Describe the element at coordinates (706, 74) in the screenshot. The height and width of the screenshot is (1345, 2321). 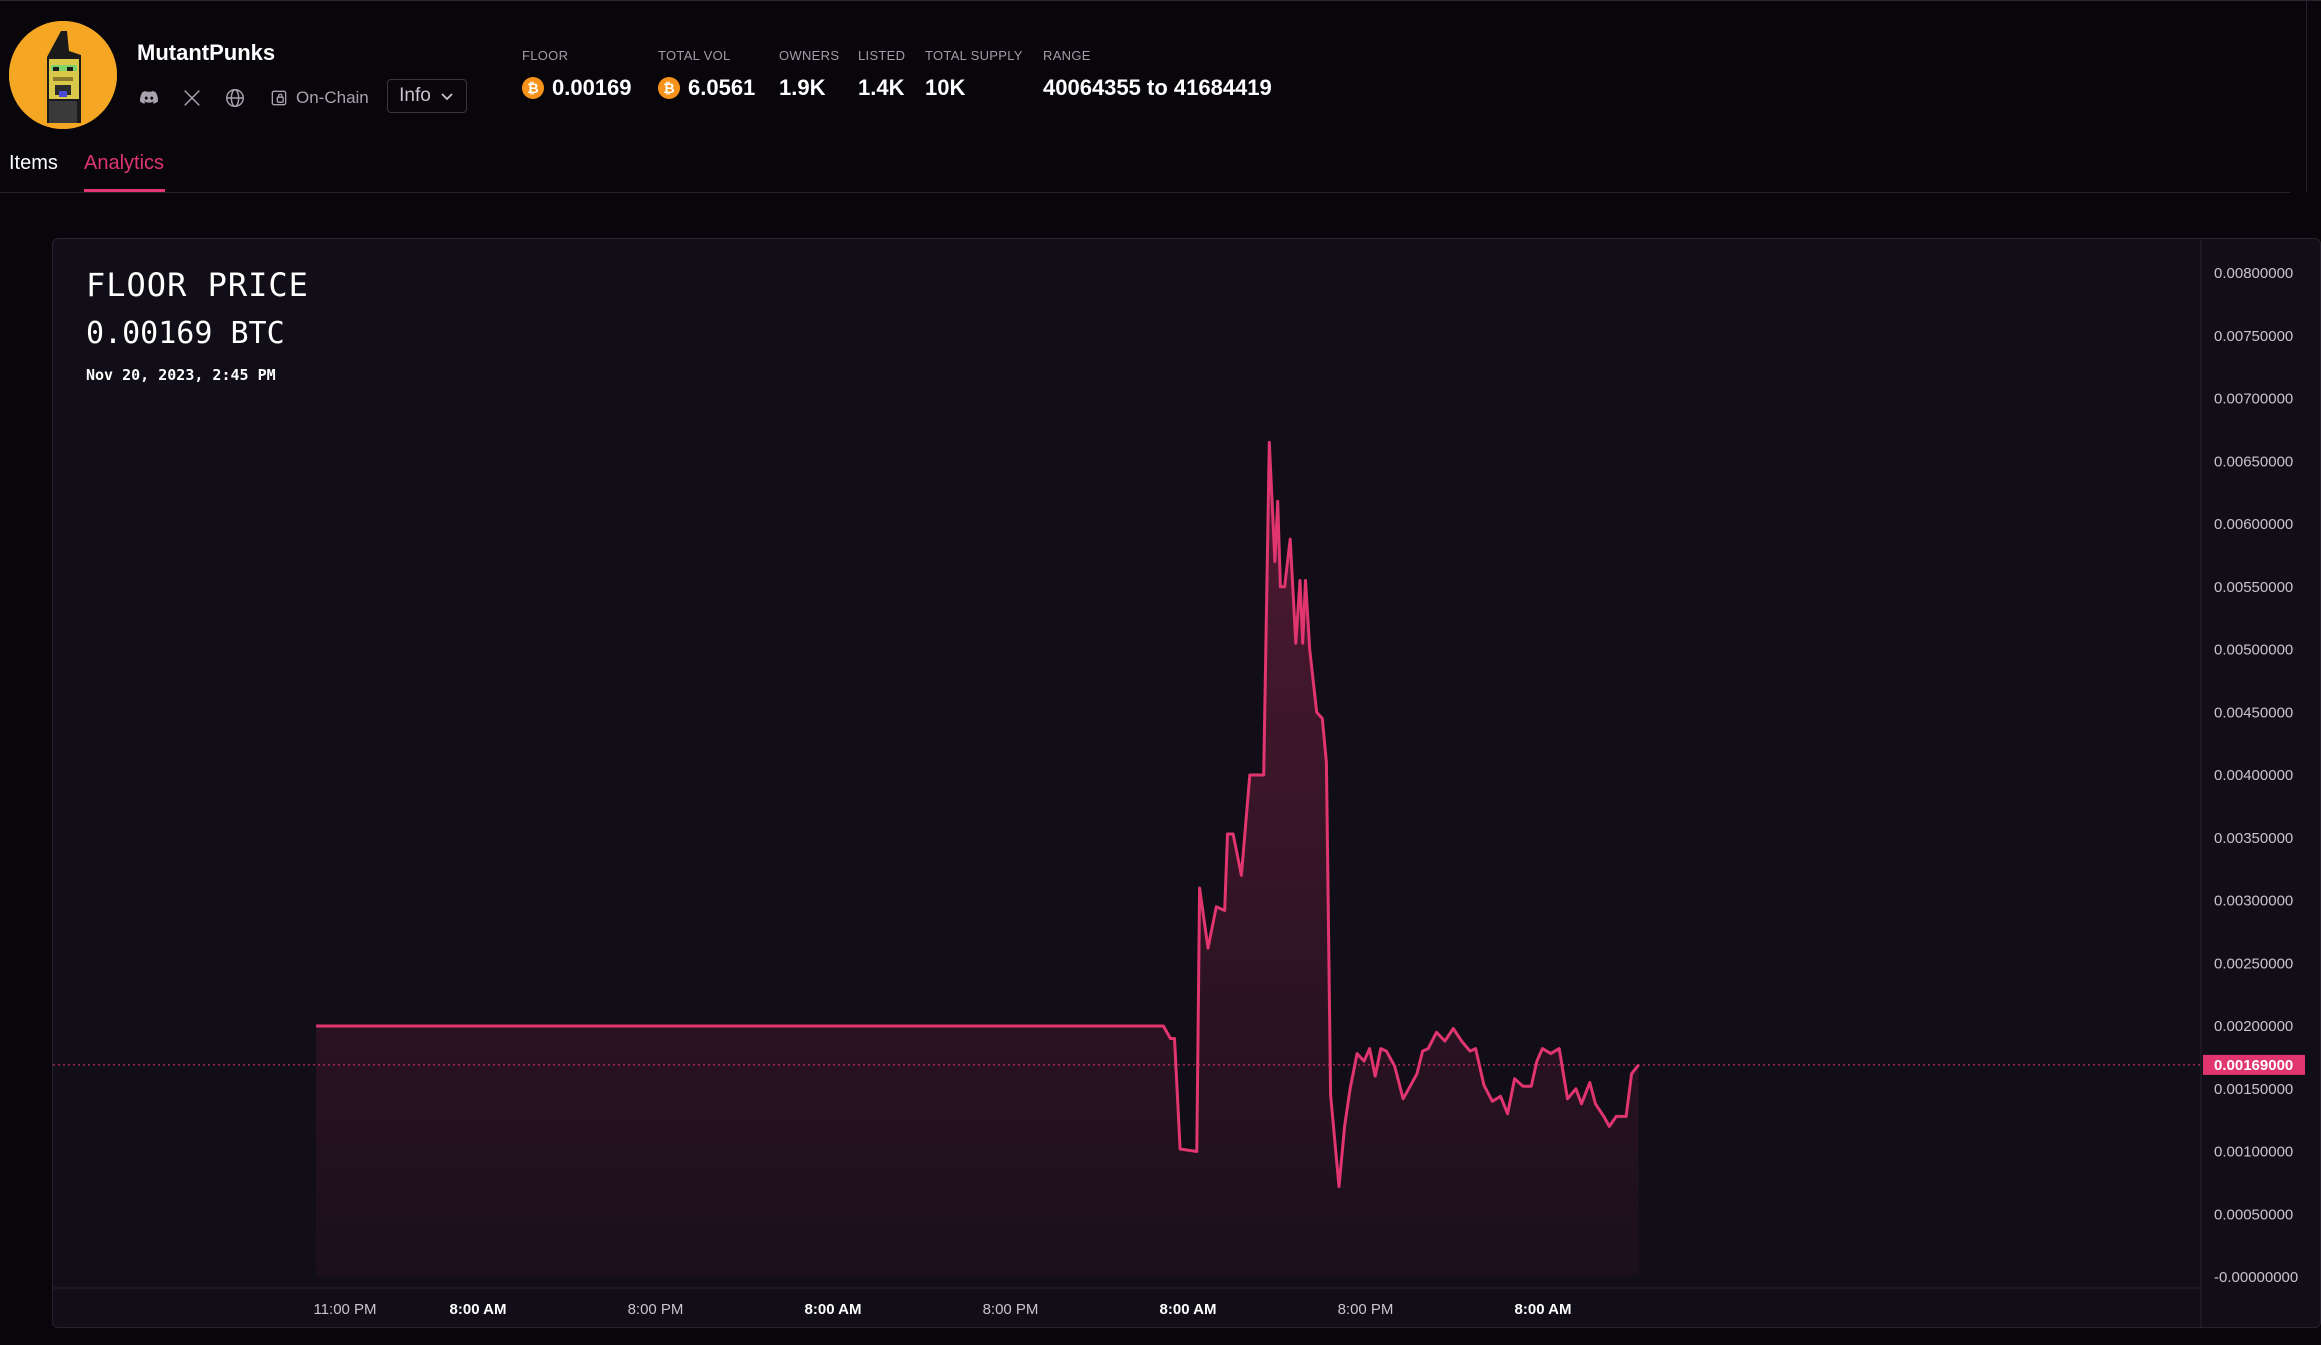
I see `stat-total-vol: TOTAL VOL ₿ 6.0561` at that location.